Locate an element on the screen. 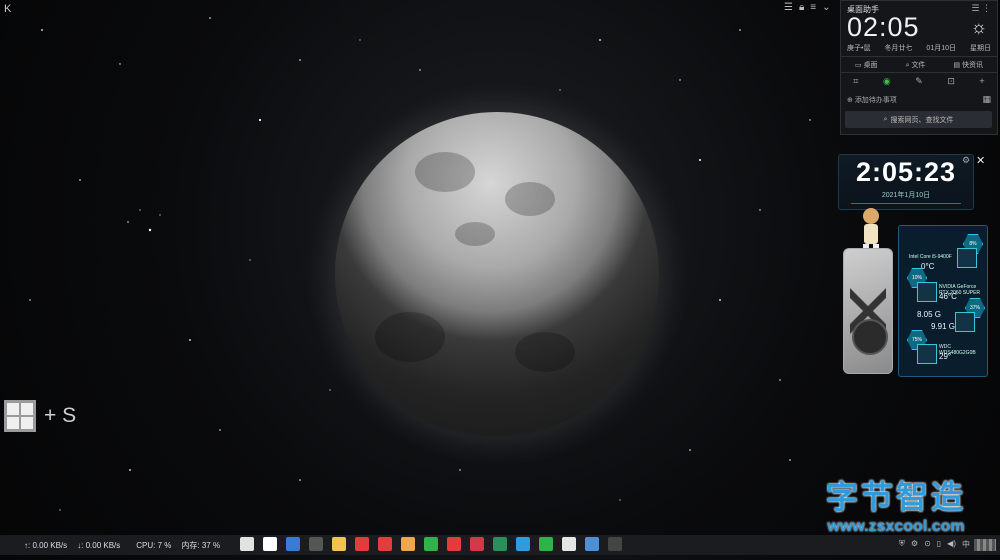  disk-icon is located at coordinates (927, 354).